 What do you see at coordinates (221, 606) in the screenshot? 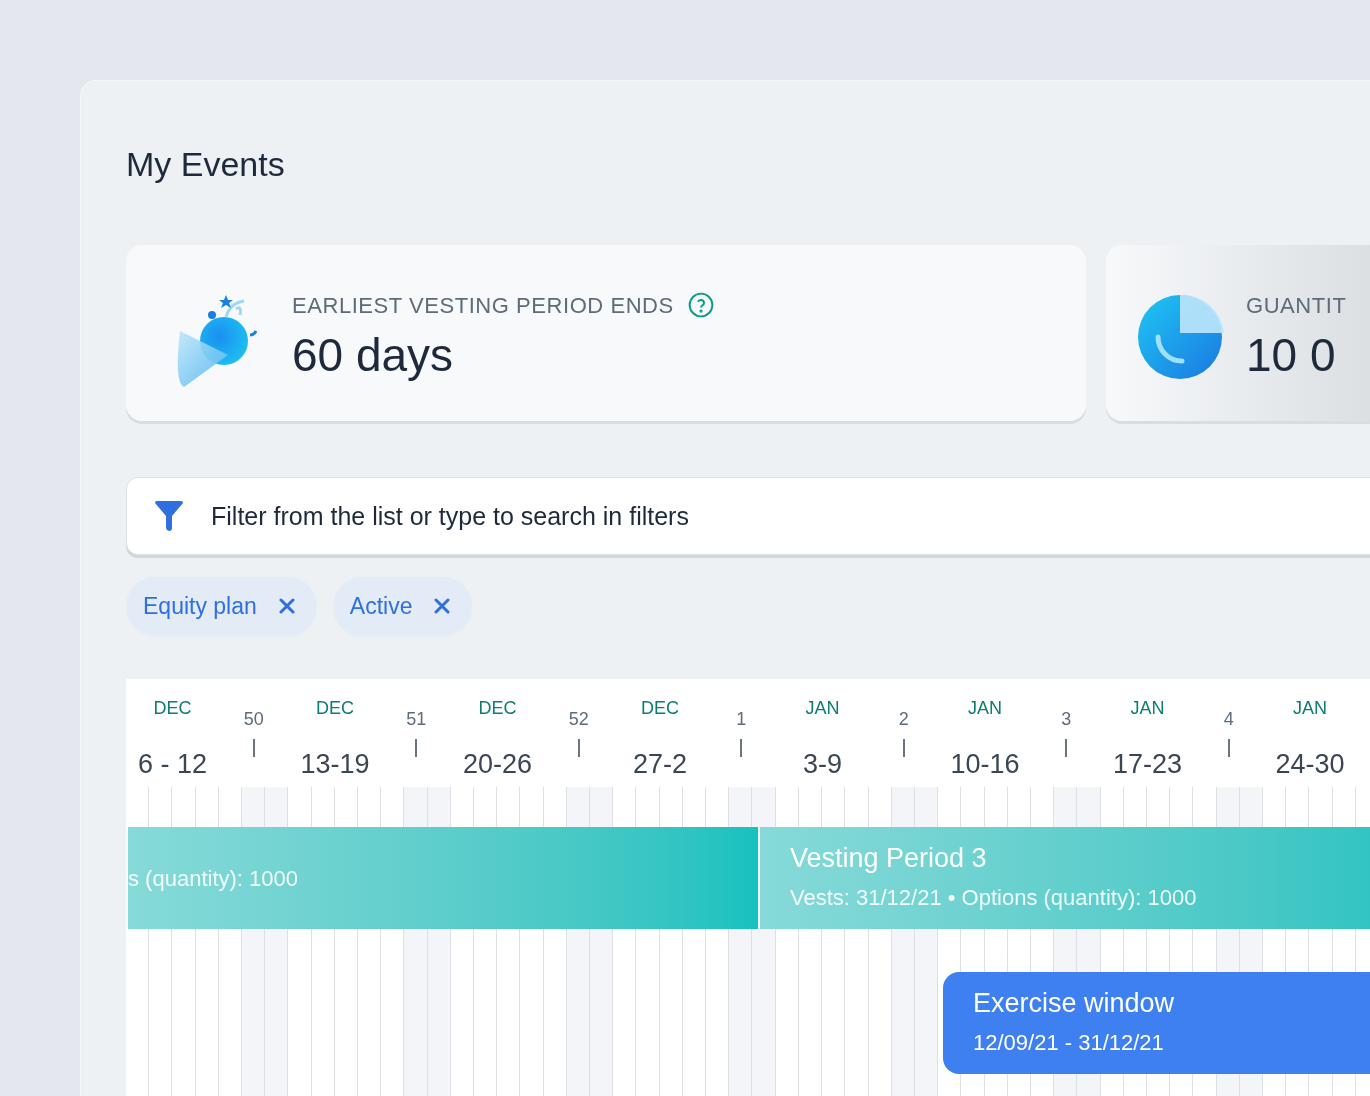
I see `filter-chip: Equity plan` at bounding box center [221, 606].